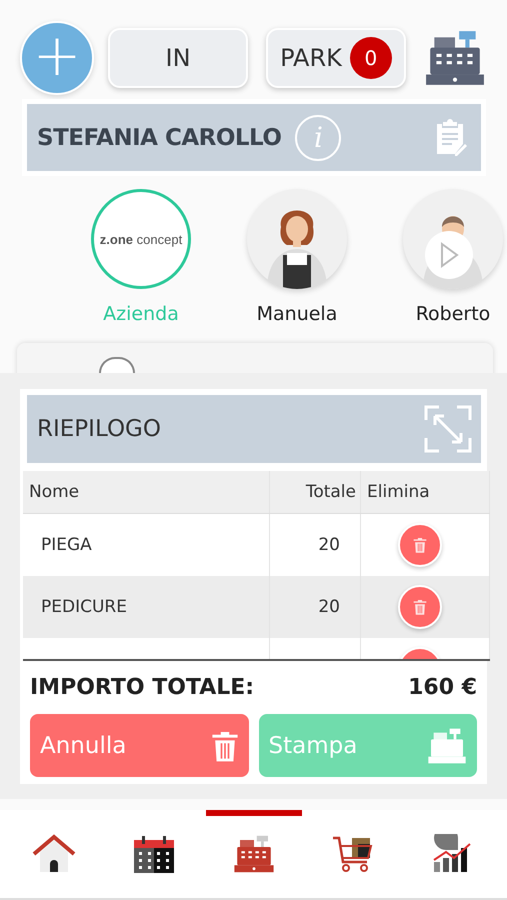  What do you see at coordinates (442, 687) in the screenshot?
I see `total-value: 160 €` at bounding box center [442, 687].